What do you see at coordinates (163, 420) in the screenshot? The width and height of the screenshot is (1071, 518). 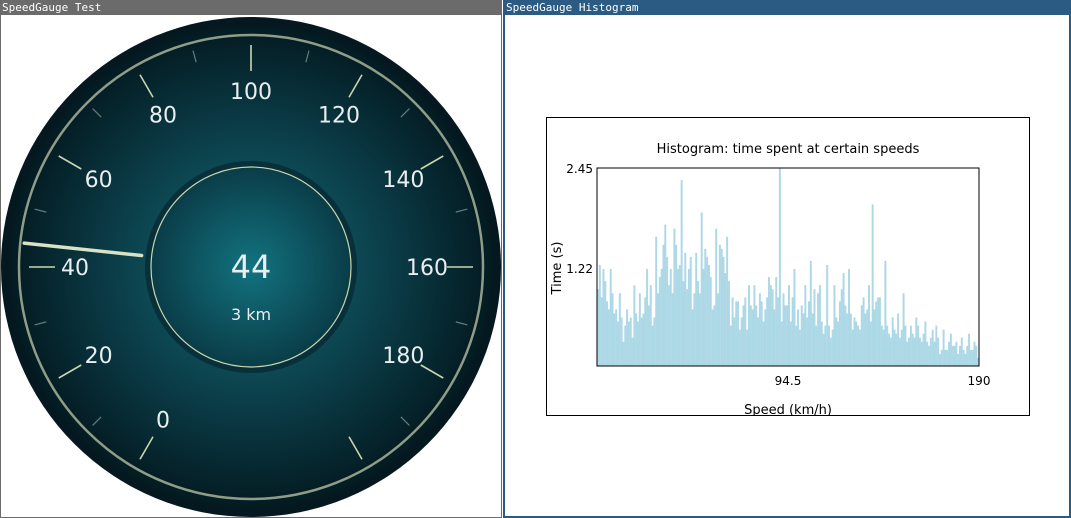 I see `gauge-scale-label: 0` at bounding box center [163, 420].